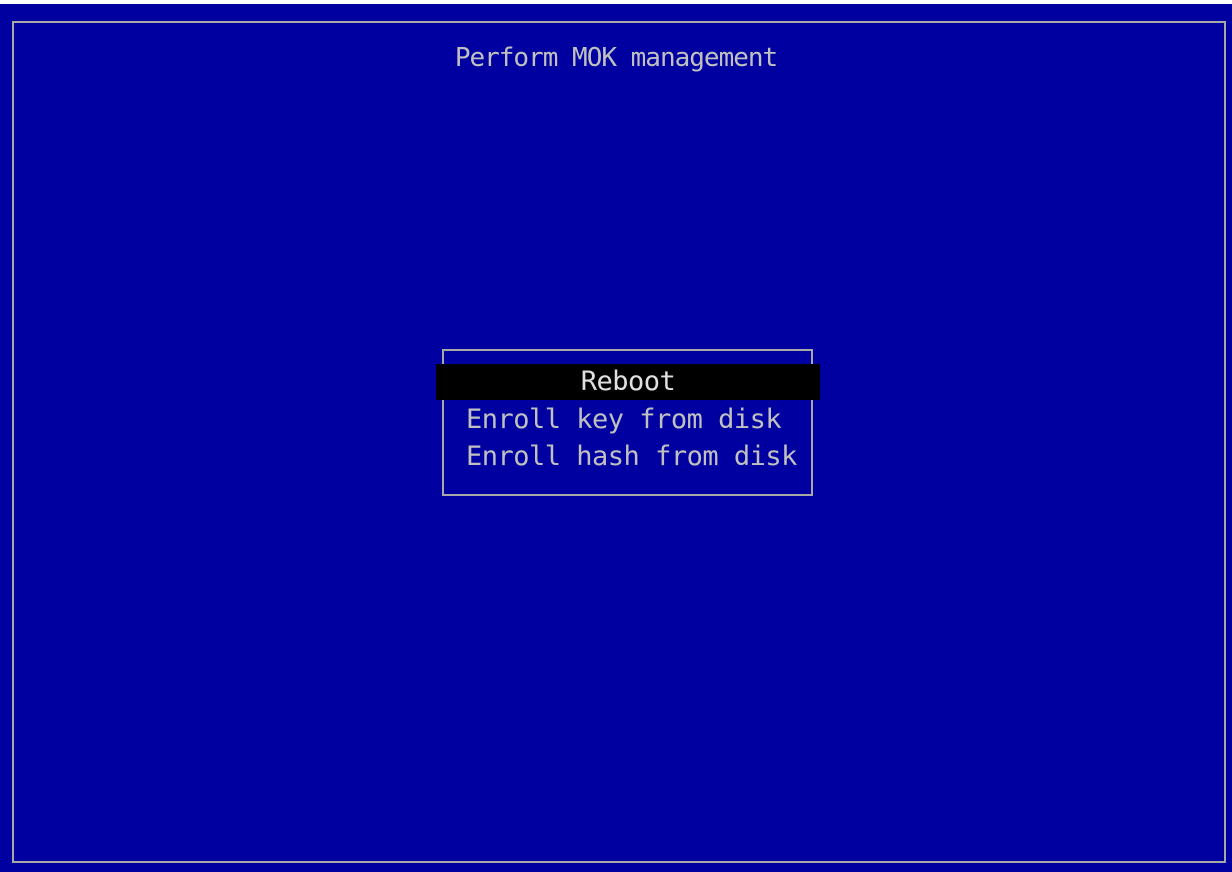 Image resolution: width=1232 pixels, height=872 pixels. I want to click on page-title: Perform MOK management, so click(616, 58).